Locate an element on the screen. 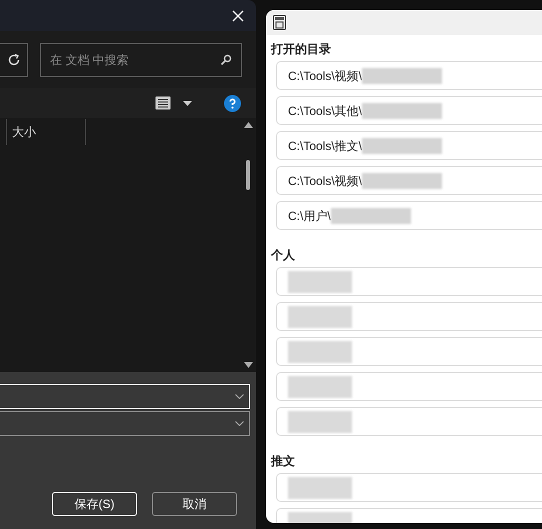  column-header: 大小 is located at coordinates (46, 132).